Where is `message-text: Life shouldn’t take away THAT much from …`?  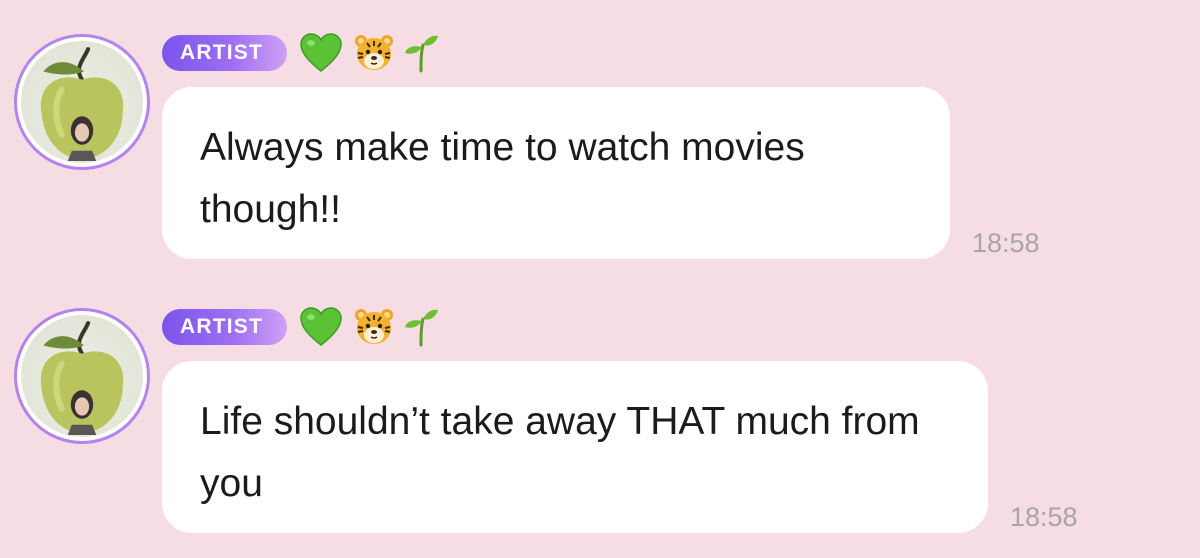 message-text: Life shouldn’t take away THAT much from … is located at coordinates (560, 452).